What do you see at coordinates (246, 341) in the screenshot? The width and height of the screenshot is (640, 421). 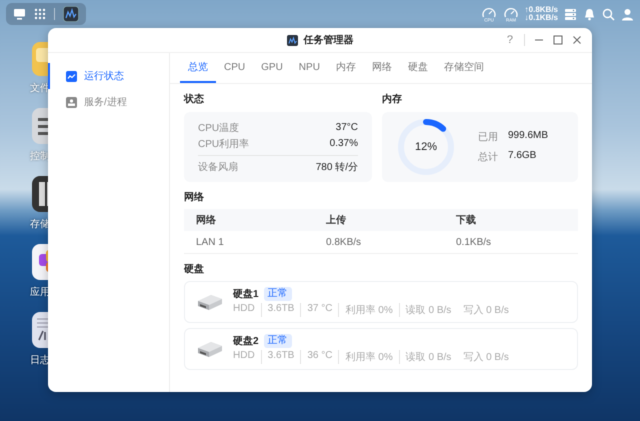 I see `disk-name: 硬盘2` at bounding box center [246, 341].